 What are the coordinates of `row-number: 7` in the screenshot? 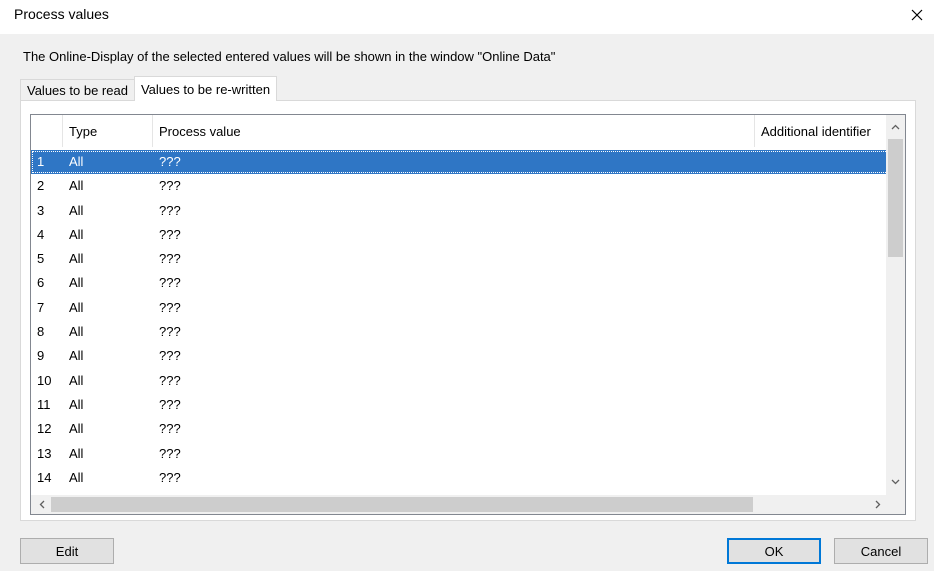 It's located at (41, 307).